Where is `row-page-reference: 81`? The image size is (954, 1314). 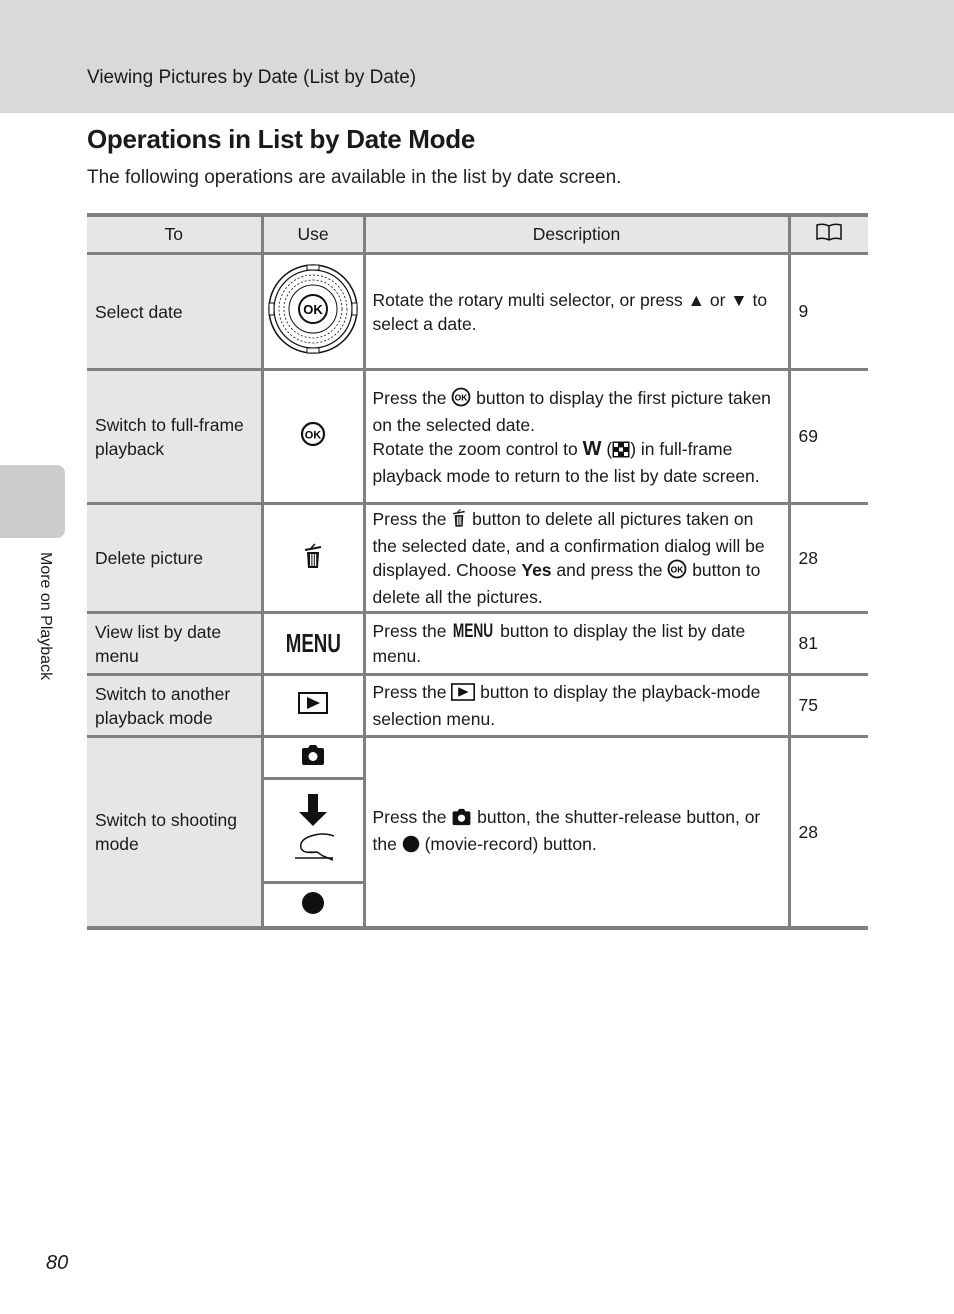 row-page-reference: 81 is located at coordinates (827, 643).